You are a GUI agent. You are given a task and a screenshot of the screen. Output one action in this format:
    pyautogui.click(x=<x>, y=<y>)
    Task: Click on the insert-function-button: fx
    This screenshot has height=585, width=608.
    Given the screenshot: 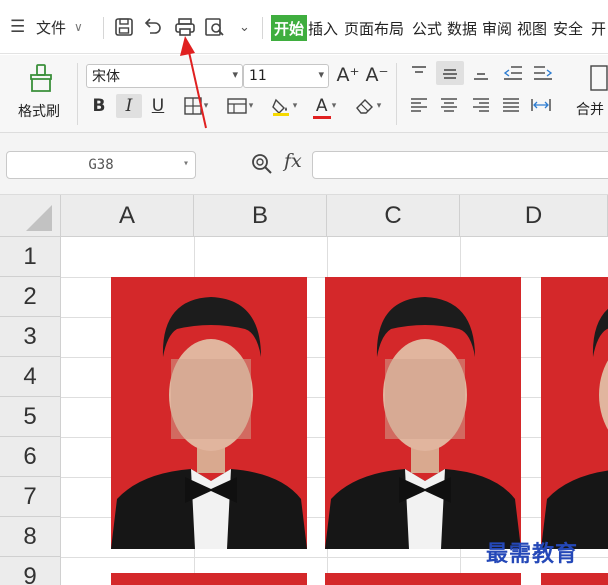 What is the action you would take?
    pyautogui.click(x=293, y=161)
    